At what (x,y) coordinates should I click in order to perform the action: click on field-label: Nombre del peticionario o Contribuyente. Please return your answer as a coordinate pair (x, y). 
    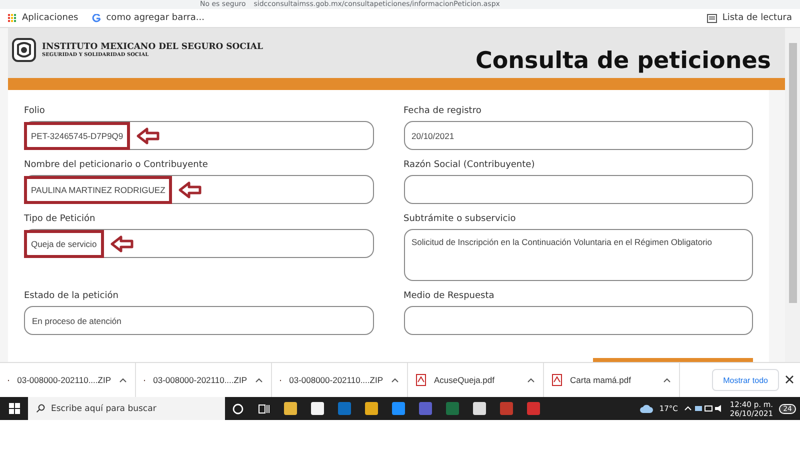
    Looking at the image, I should click on (116, 165).